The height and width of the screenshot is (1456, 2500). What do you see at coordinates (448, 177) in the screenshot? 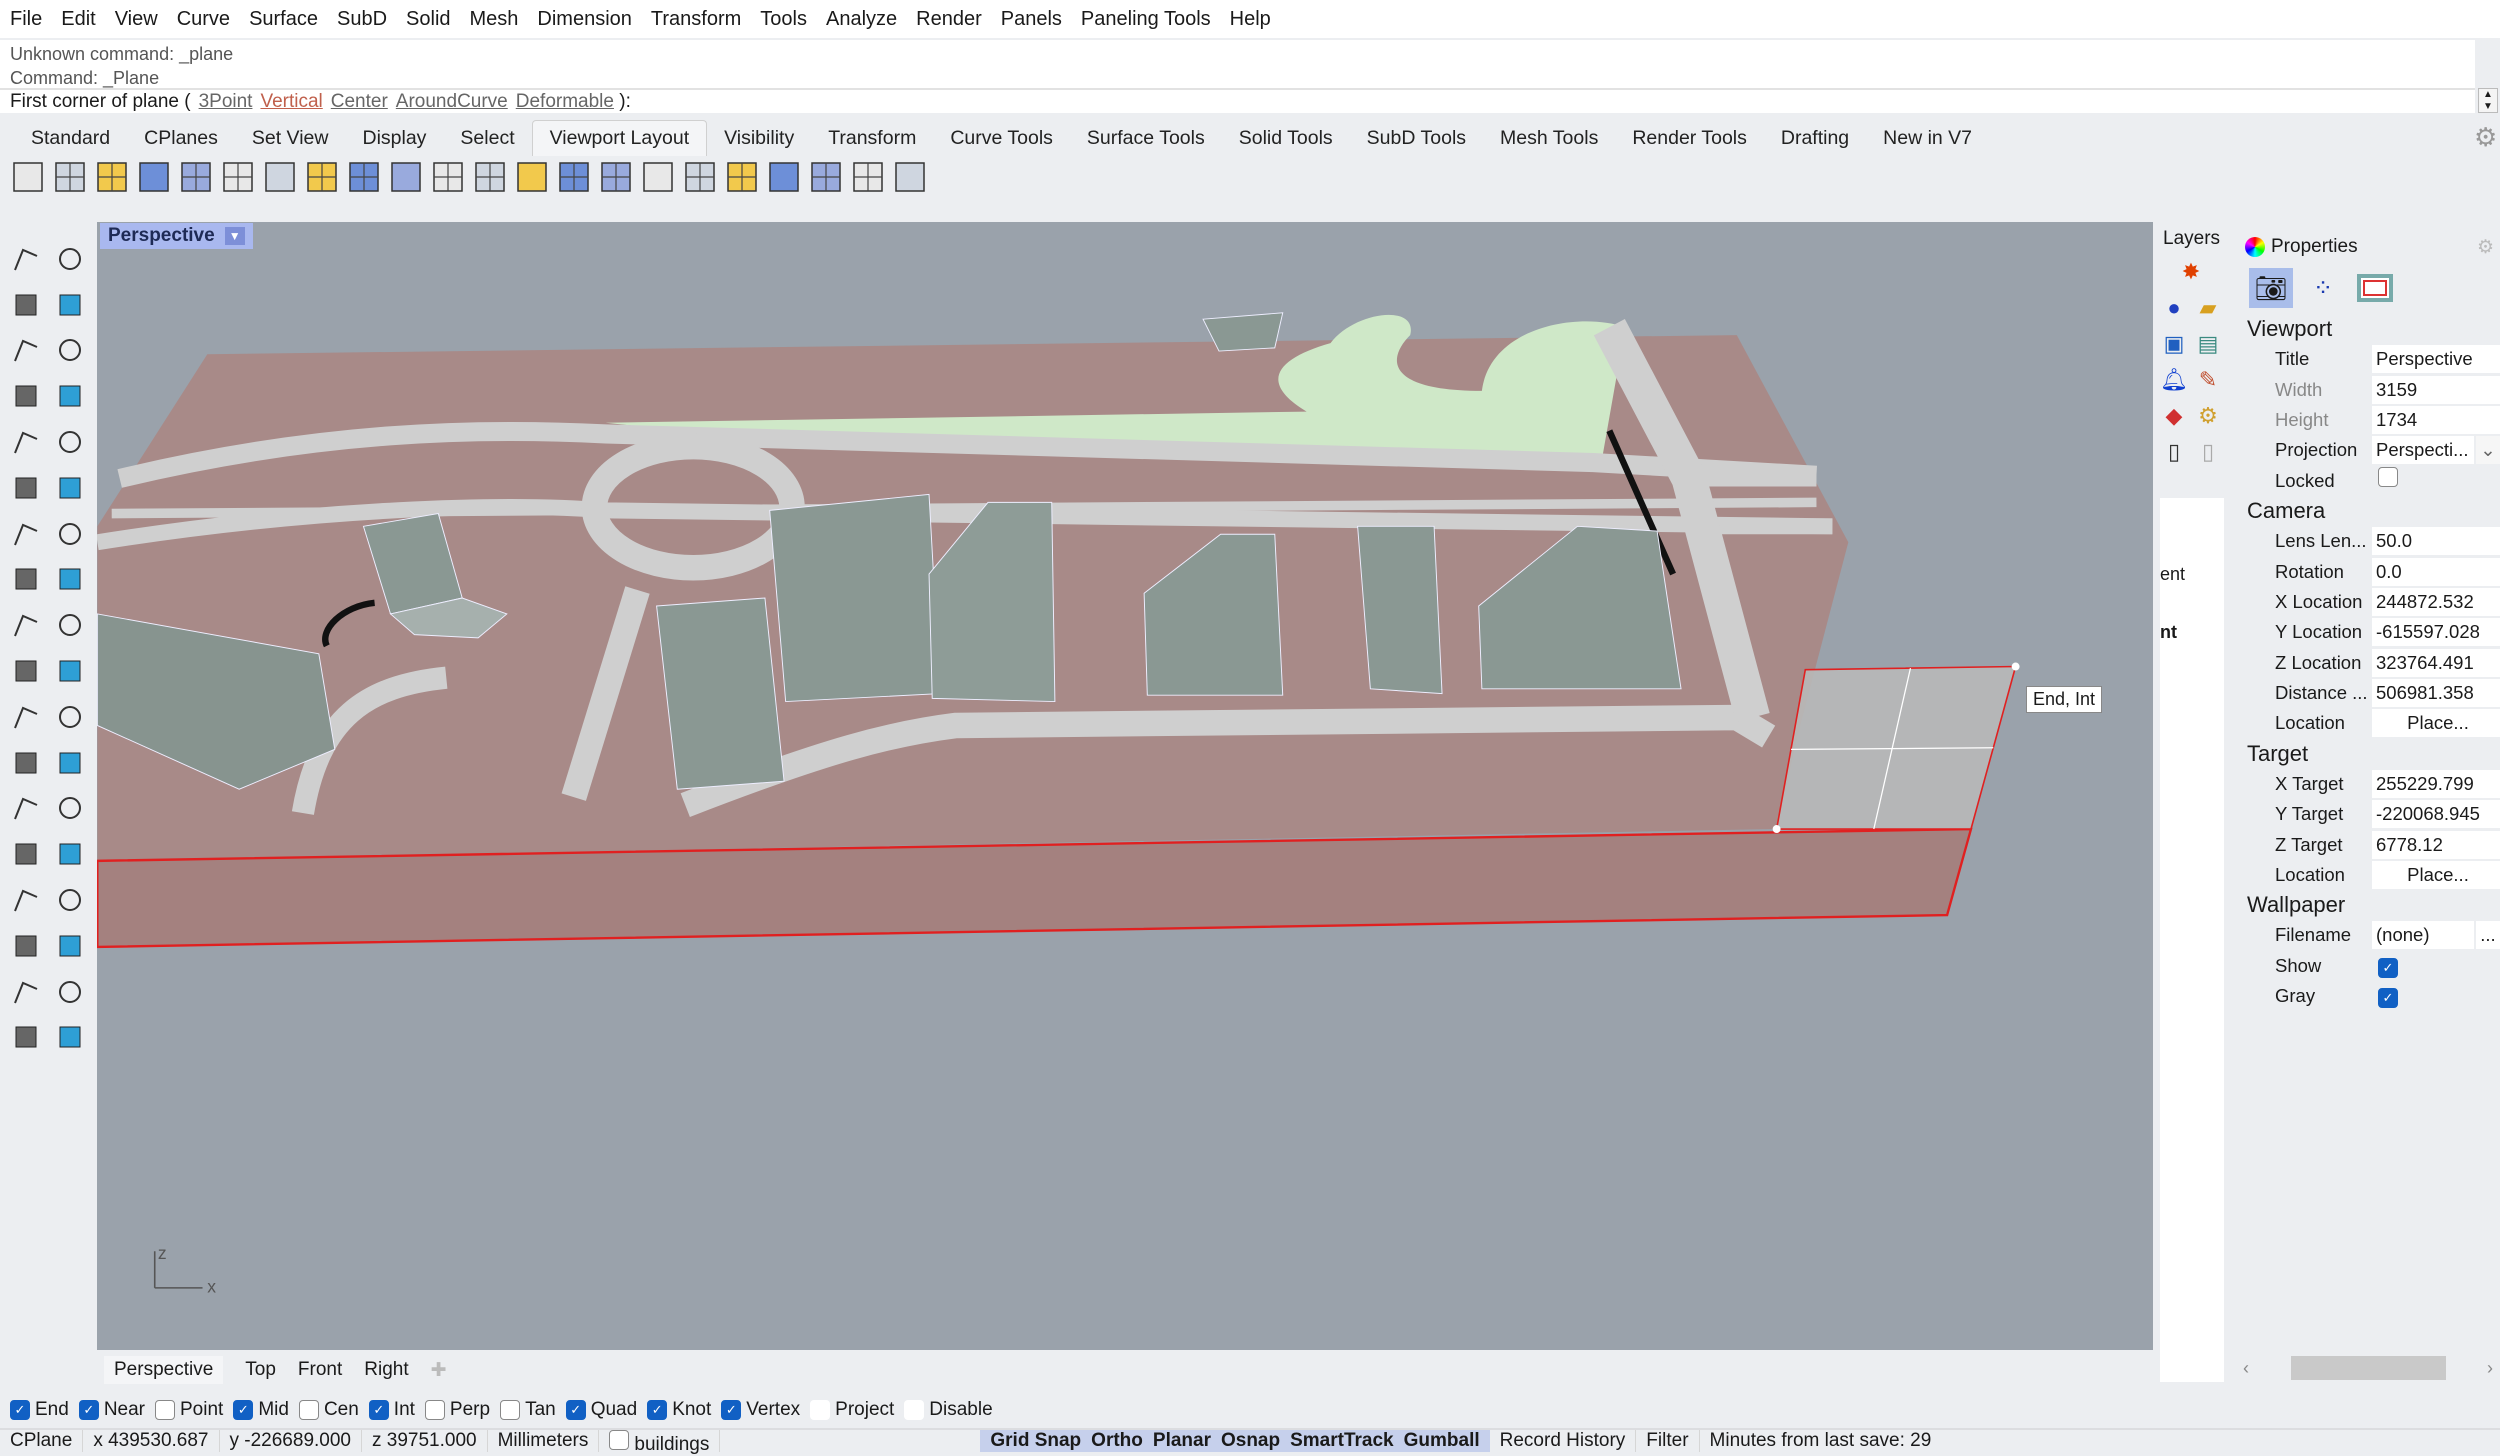
I see `grid-icon` at bounding box center [448, 177].